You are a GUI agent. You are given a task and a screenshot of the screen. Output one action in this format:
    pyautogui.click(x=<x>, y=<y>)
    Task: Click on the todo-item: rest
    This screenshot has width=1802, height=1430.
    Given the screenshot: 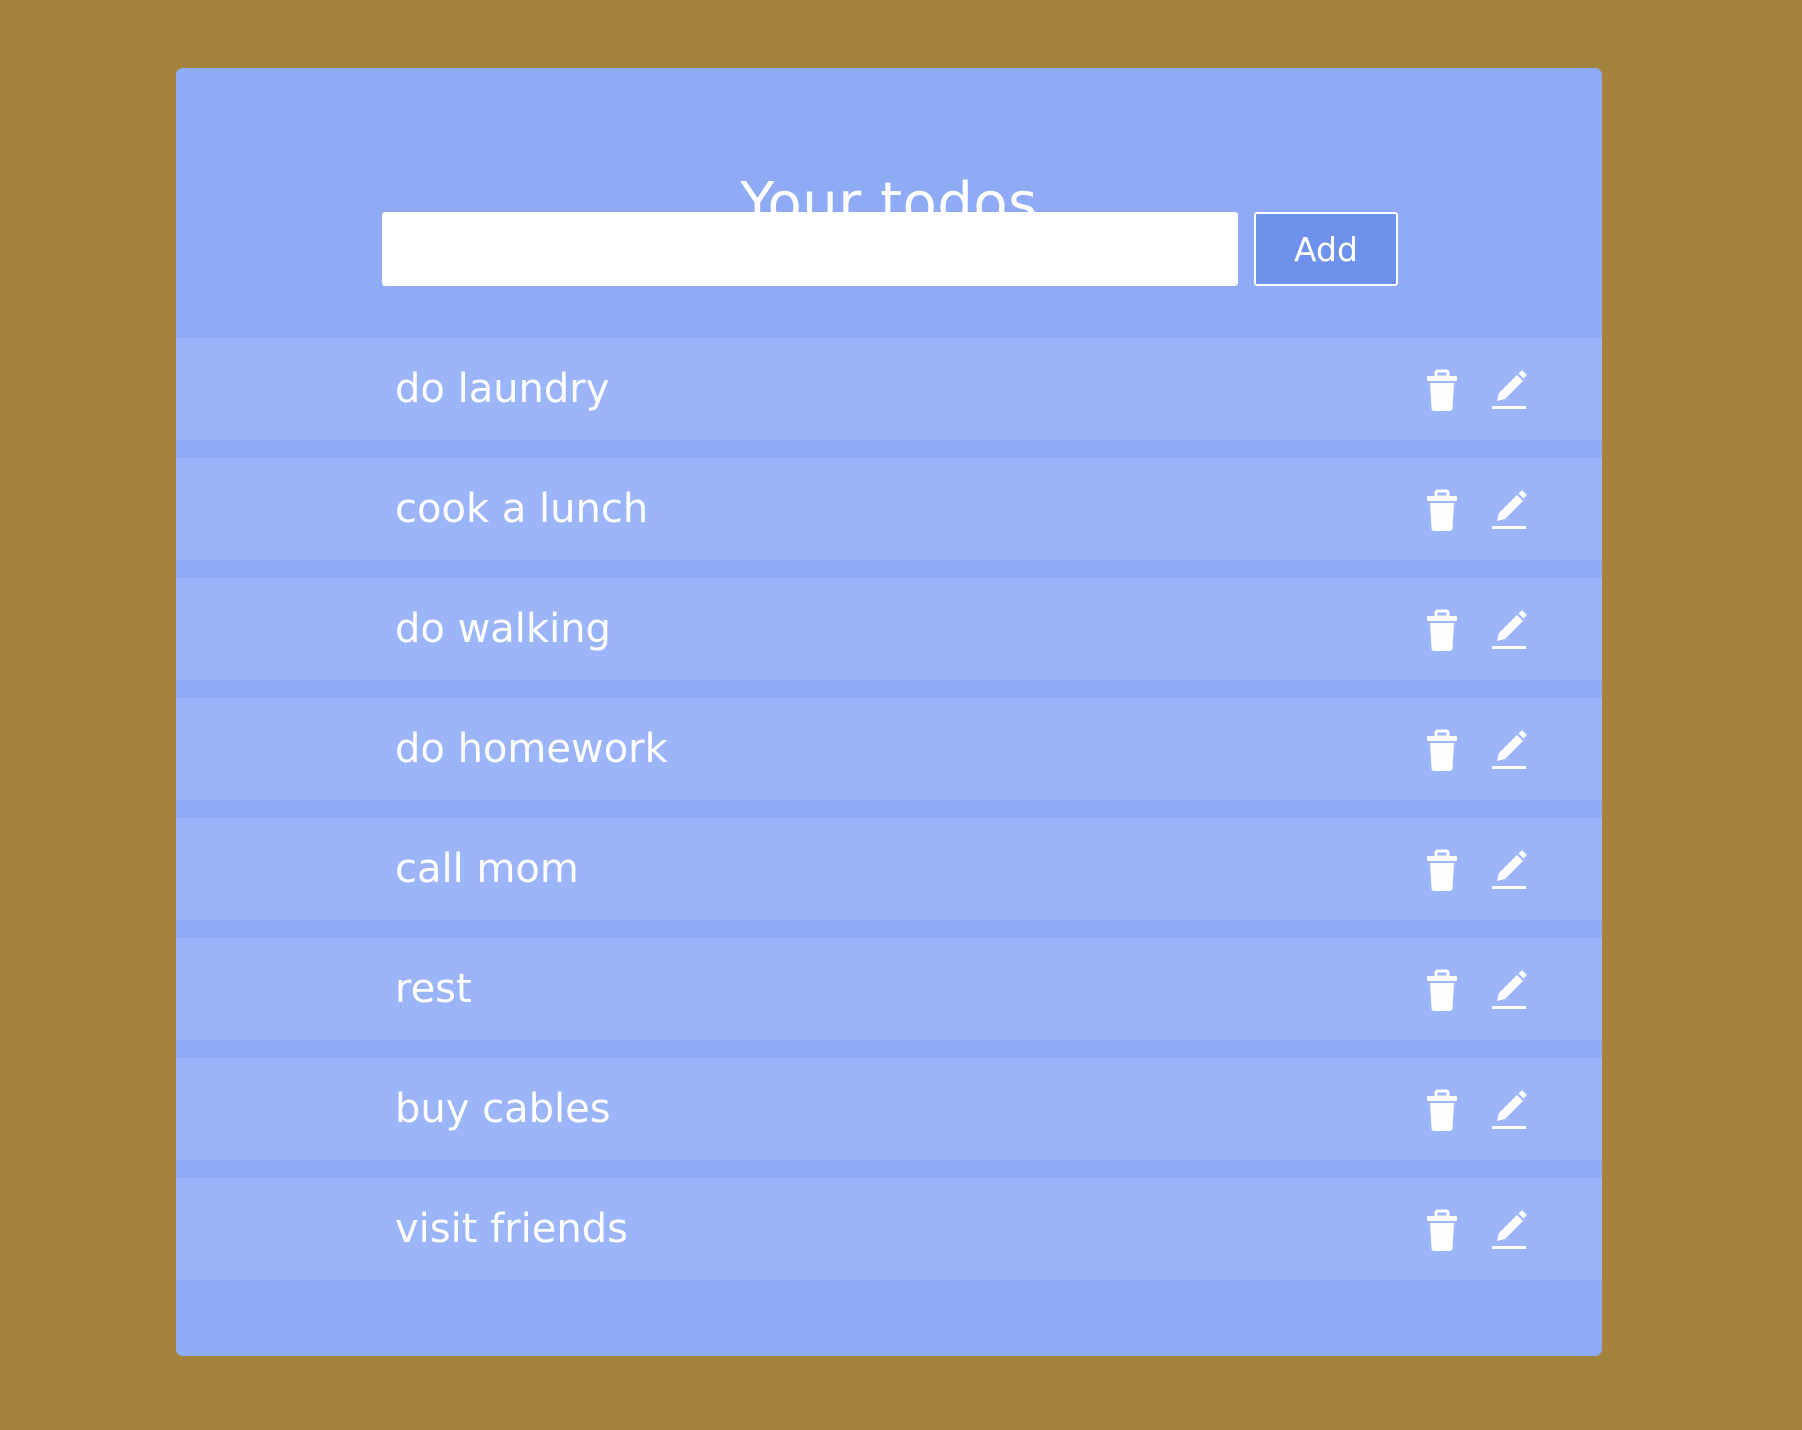 What is the action you would take?
    pyautogui.click(x=889, y=989)
    